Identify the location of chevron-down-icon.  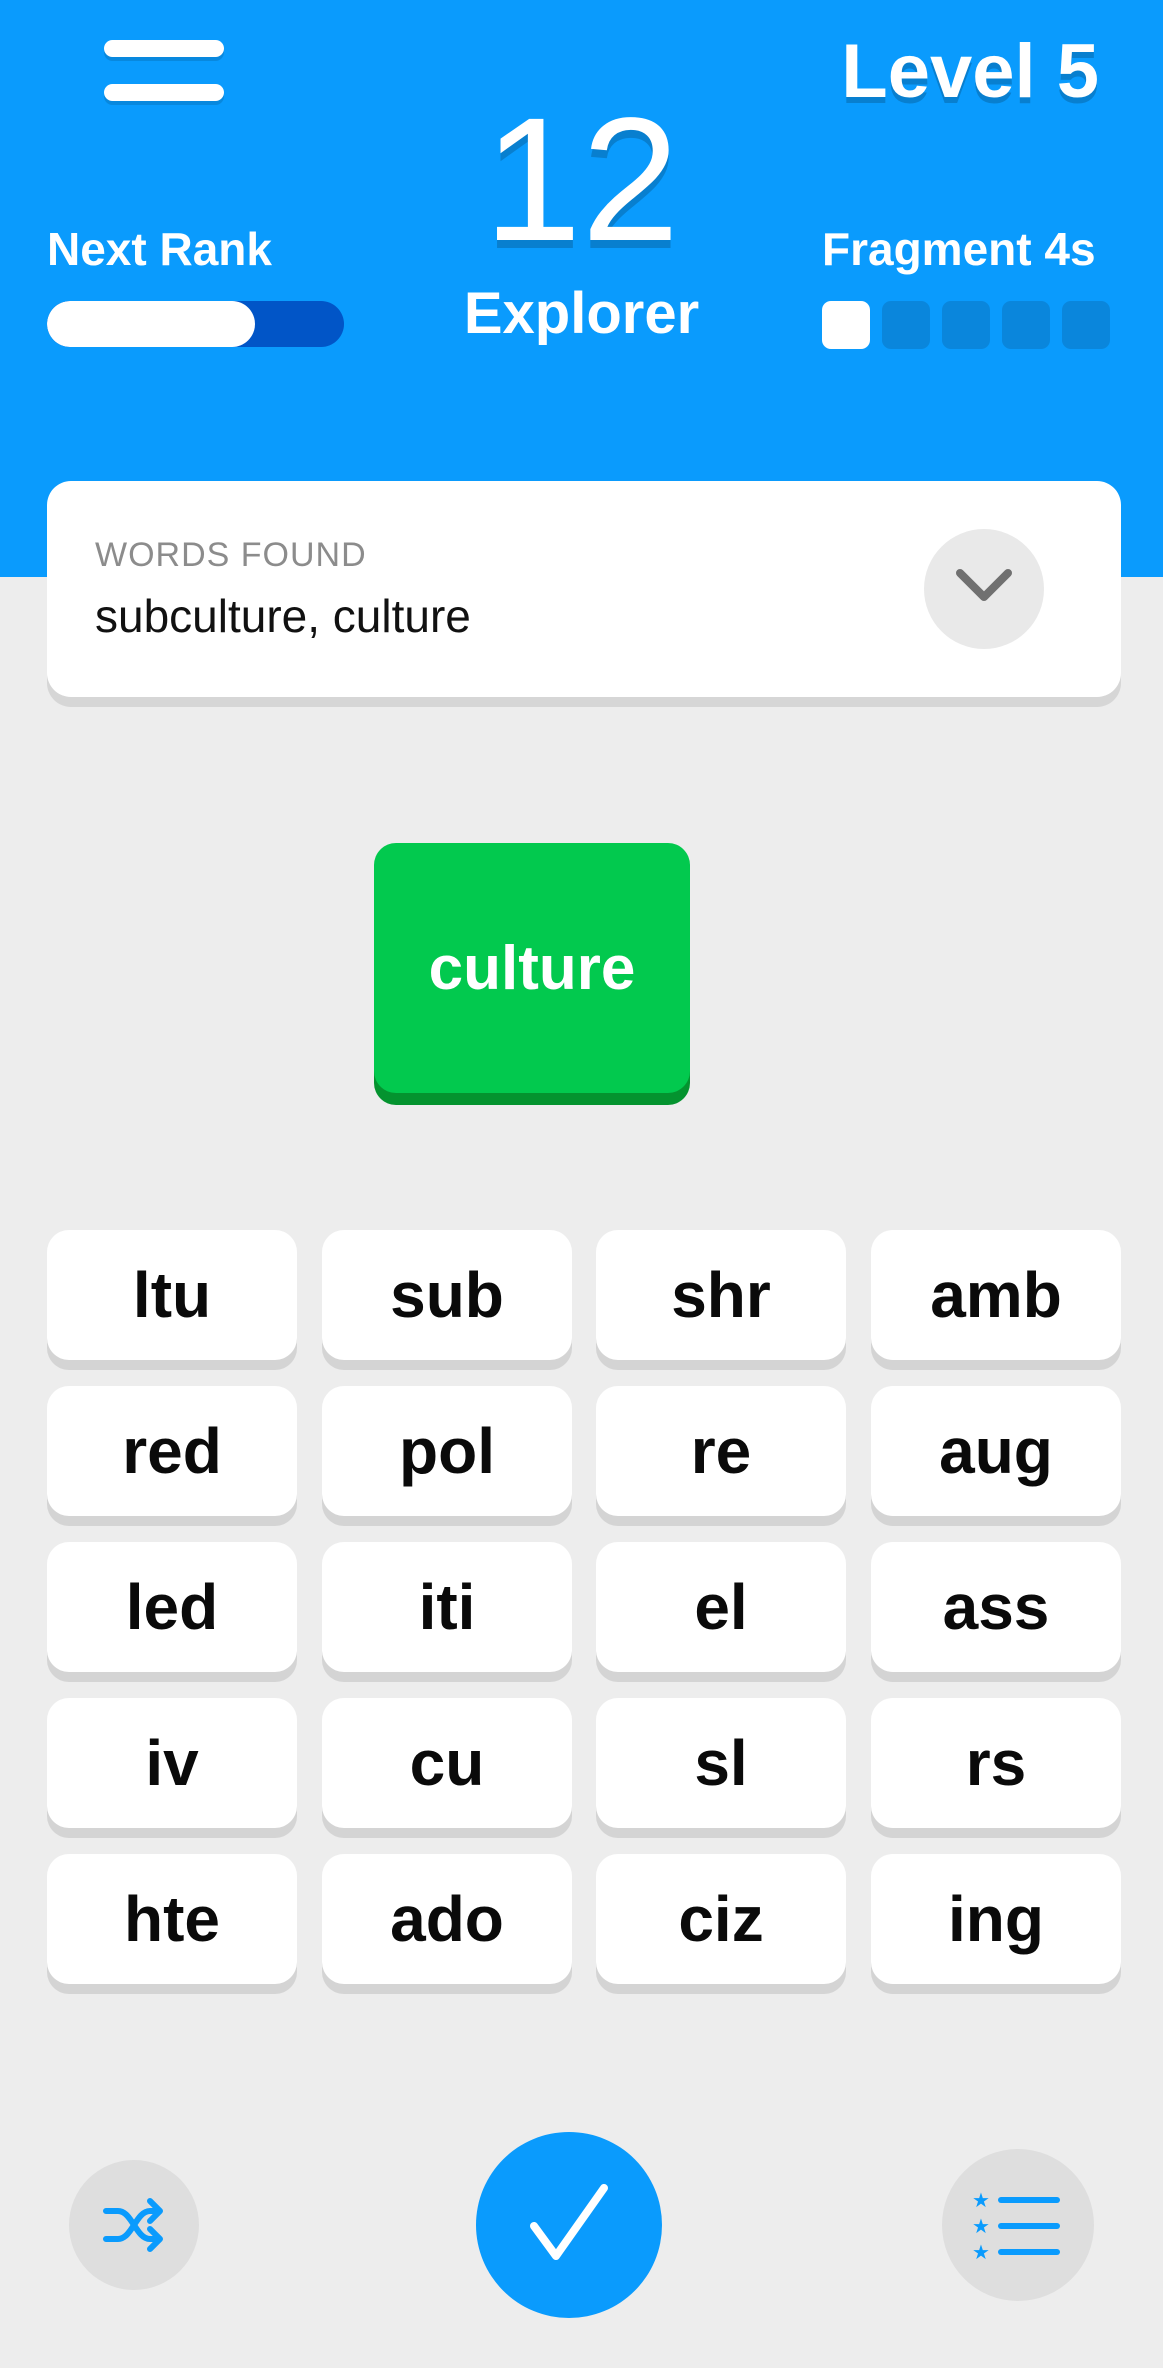
(984, 585).